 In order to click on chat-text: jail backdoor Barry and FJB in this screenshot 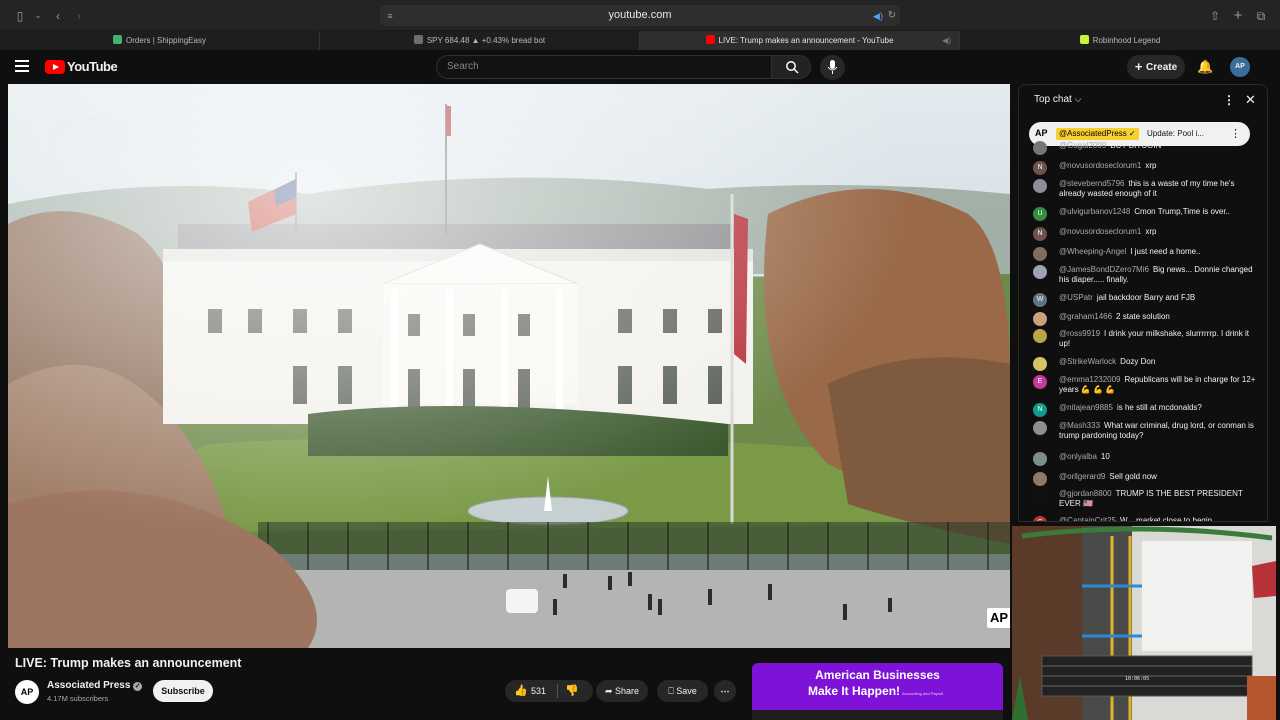, I will do `click(1146, 297)`.